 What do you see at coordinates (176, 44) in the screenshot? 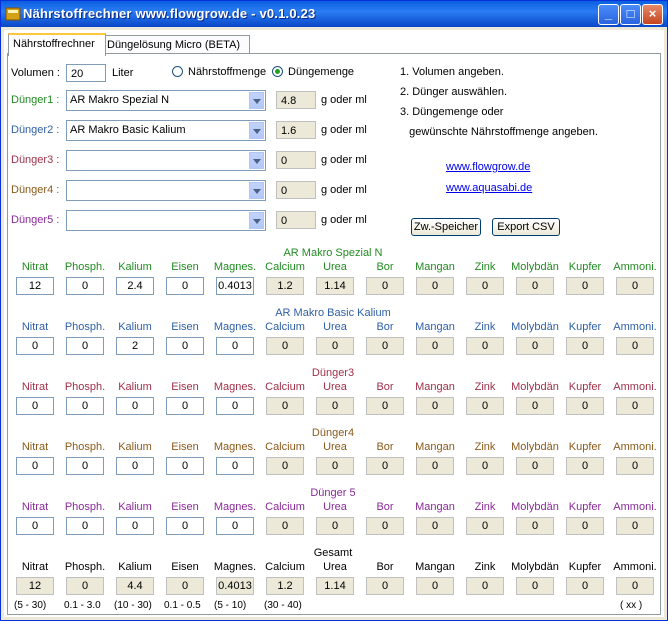
I see `tab-duengeloesung-micro: Düngelösung Micro (BETA)` at bounding box center [176, 44].